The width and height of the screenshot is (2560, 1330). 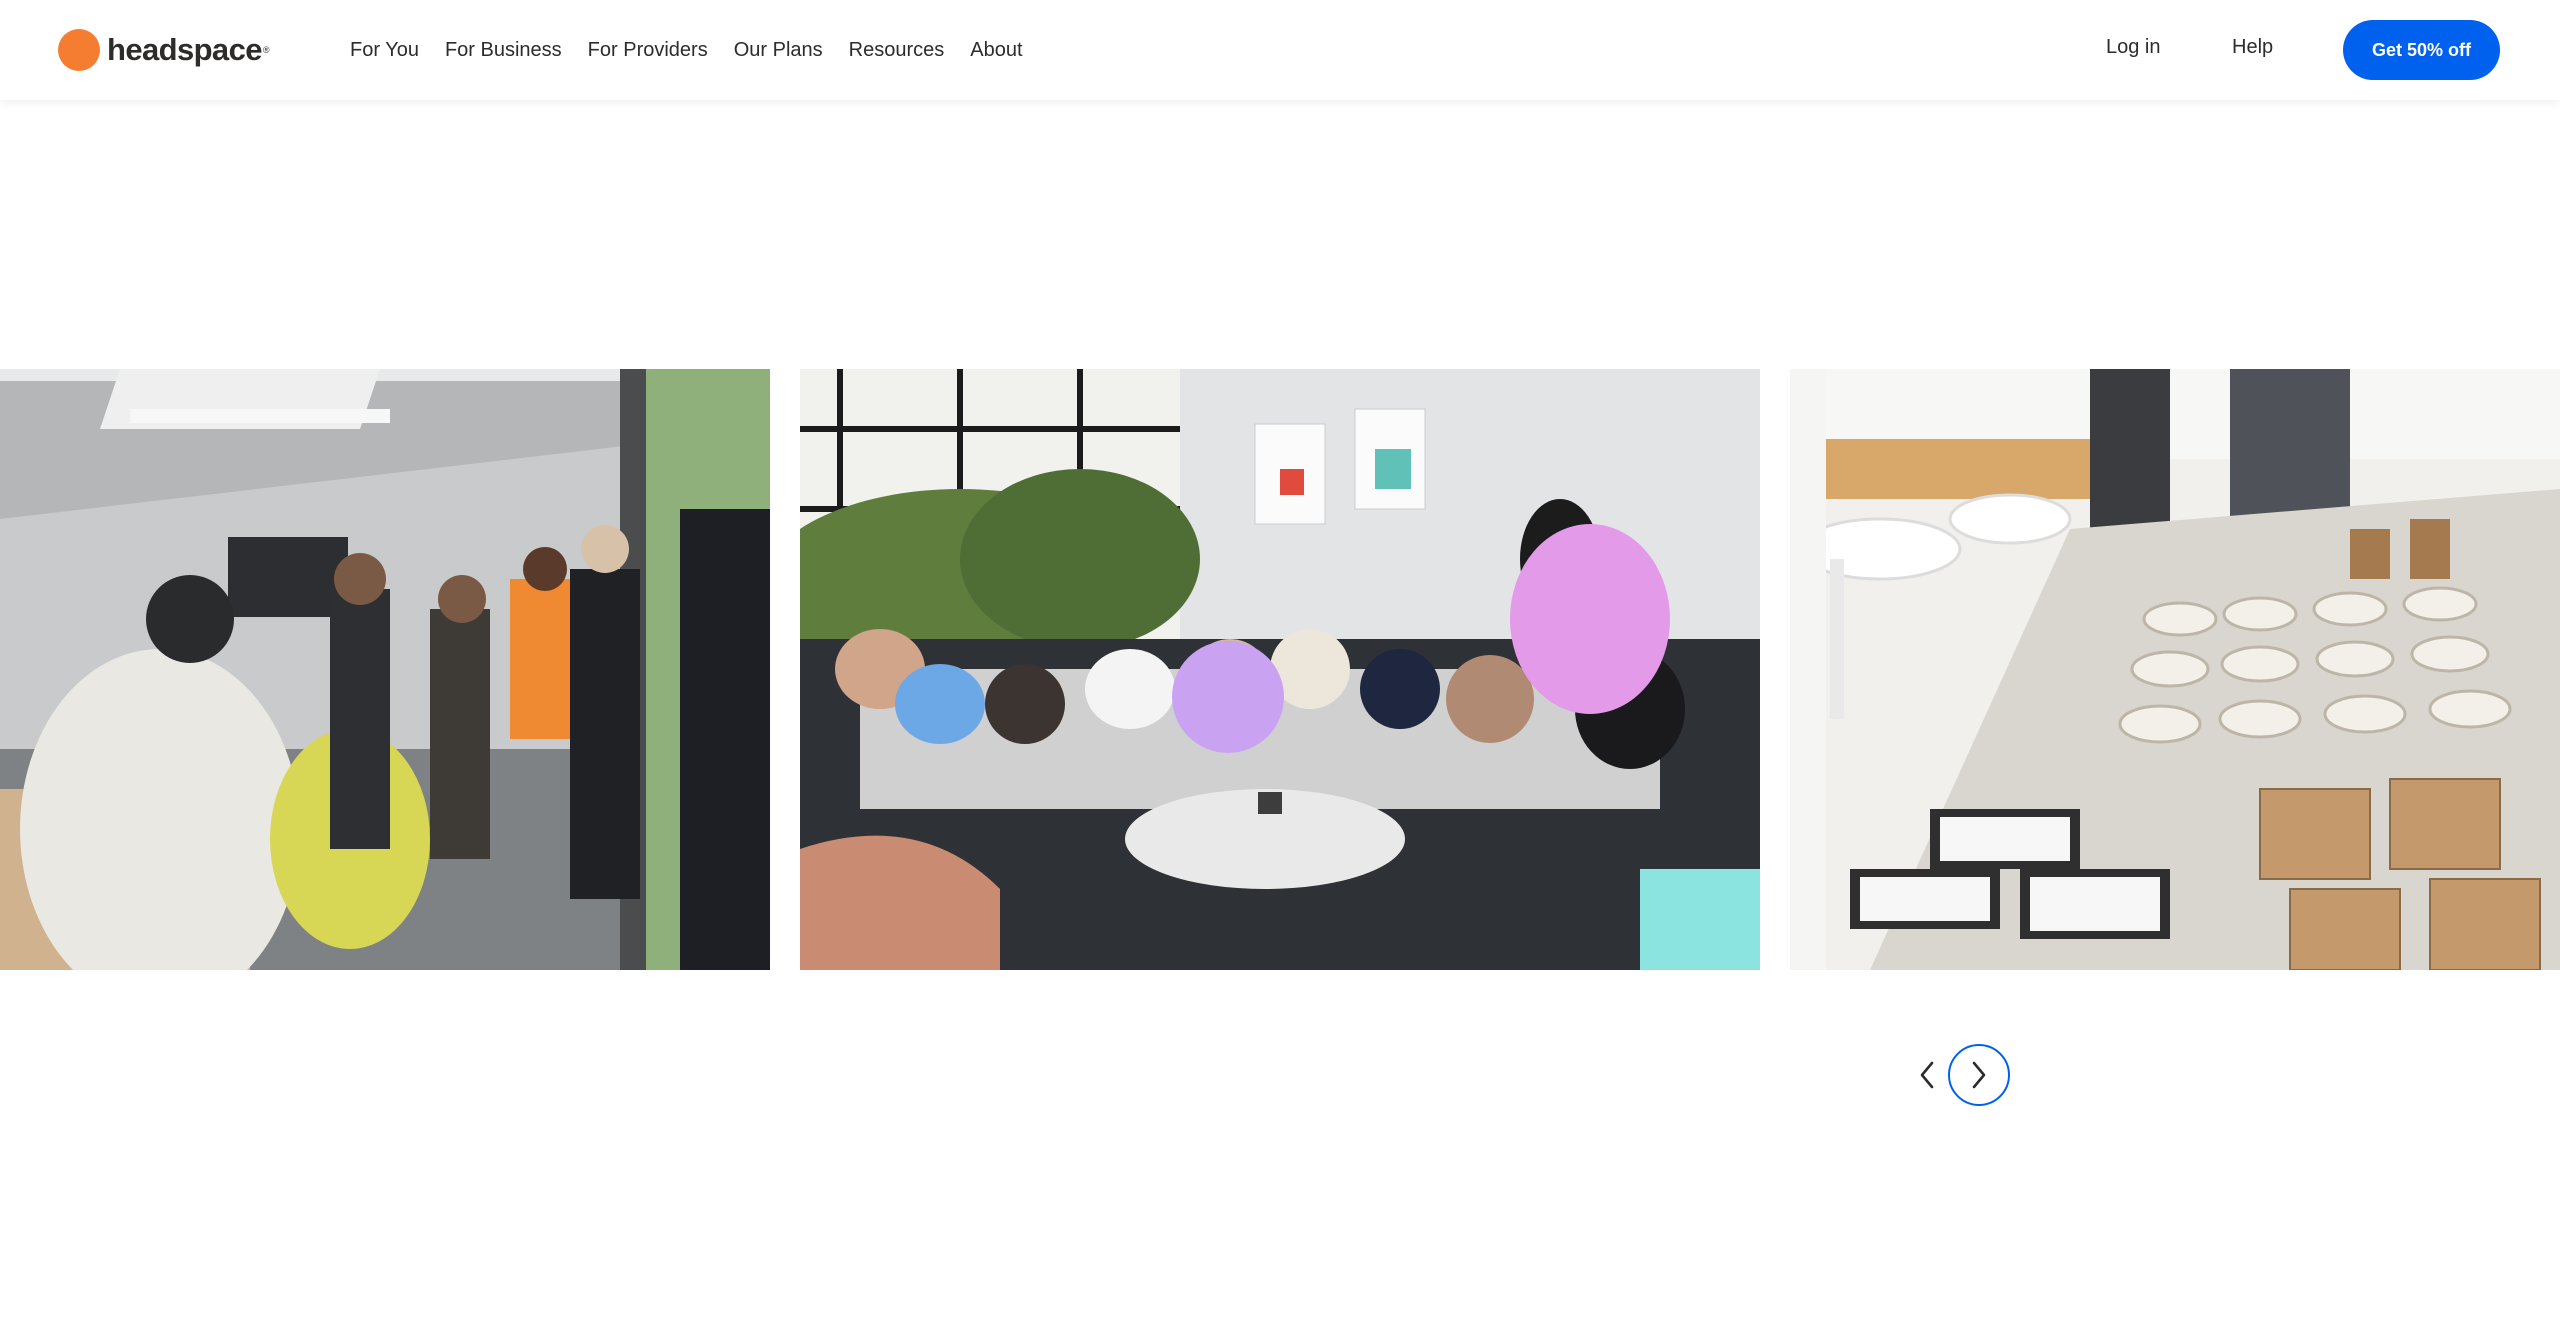 I want to click on chevron-right-icon, so click(x=1979, y=1075).